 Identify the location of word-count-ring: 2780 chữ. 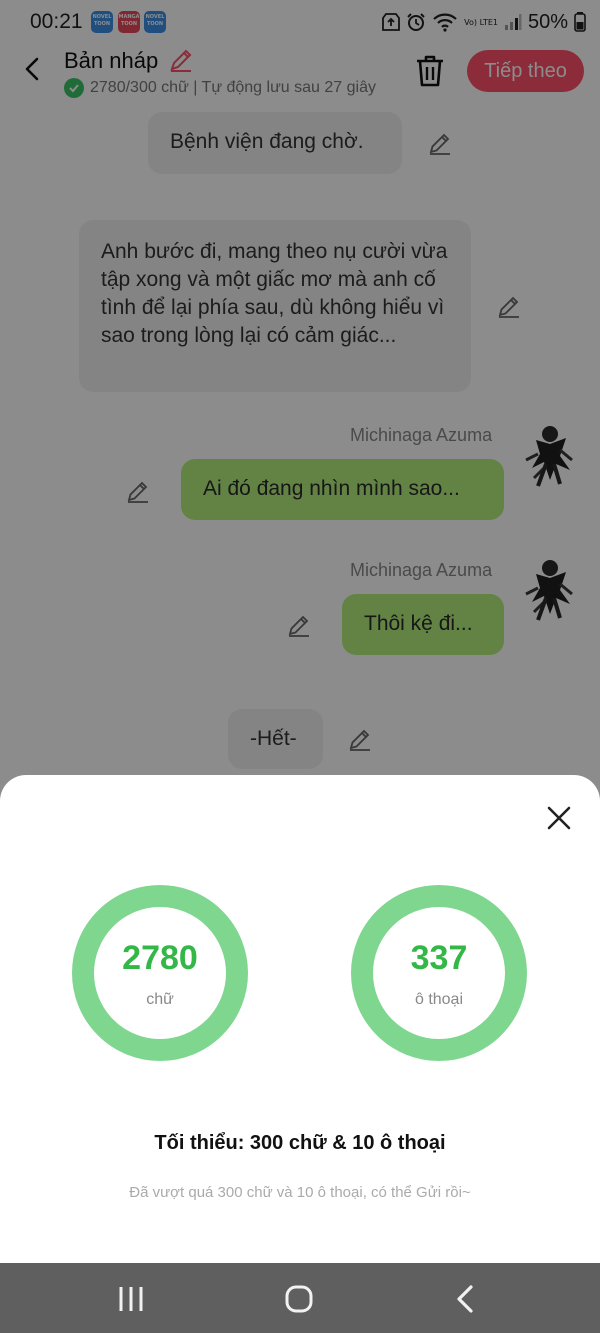
(160, 973).